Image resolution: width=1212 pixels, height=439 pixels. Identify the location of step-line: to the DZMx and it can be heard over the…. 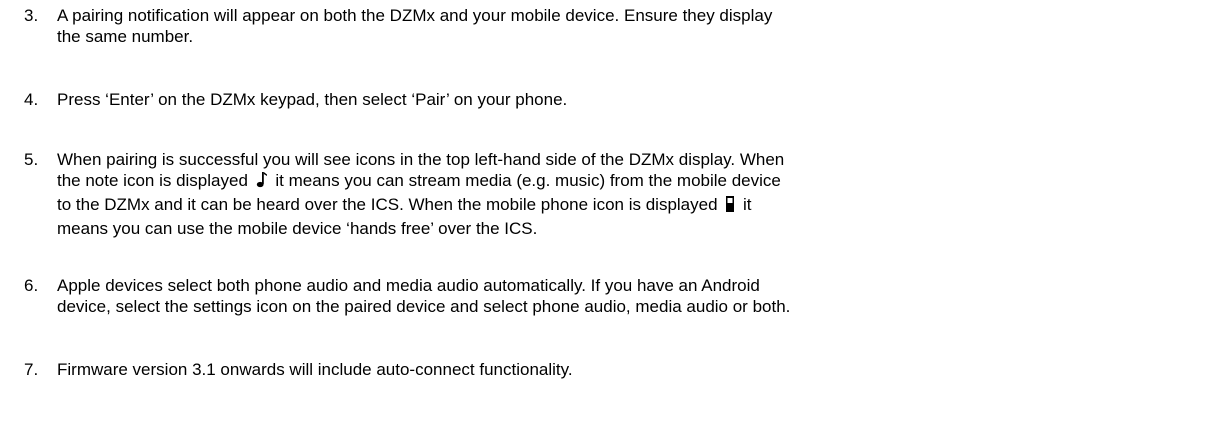
(627, 206).